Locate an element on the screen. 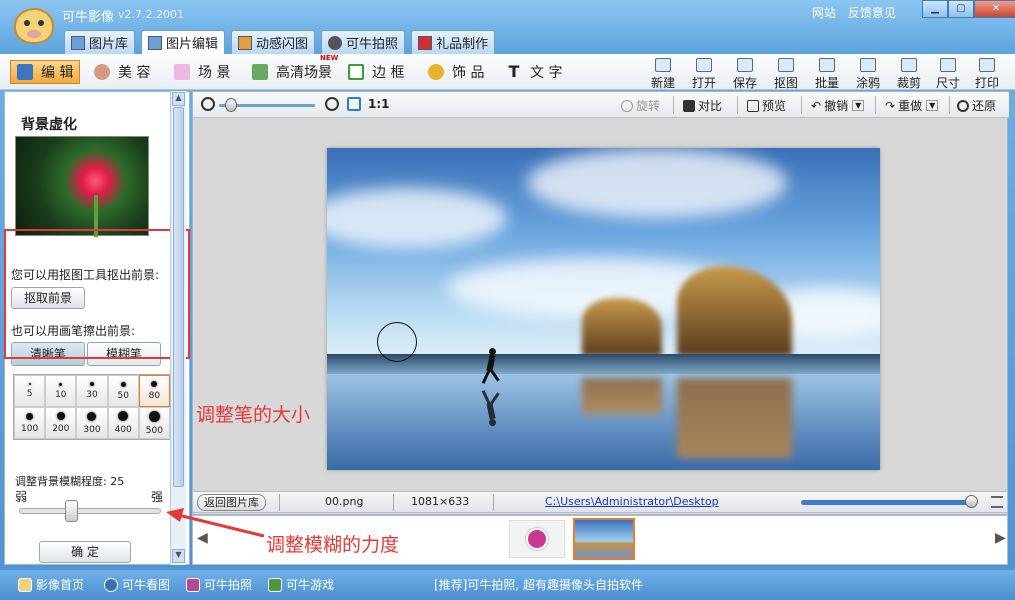  actual-size-button: 1:1 is located at coordinates (379, 104).